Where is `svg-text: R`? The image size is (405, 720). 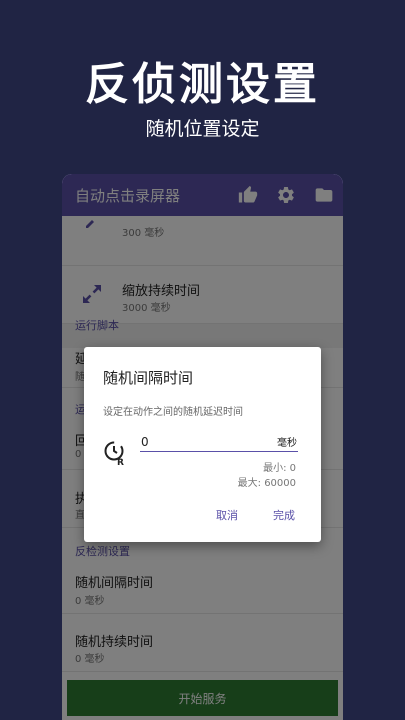 svg-text: R is located at coordinates (120, 462).